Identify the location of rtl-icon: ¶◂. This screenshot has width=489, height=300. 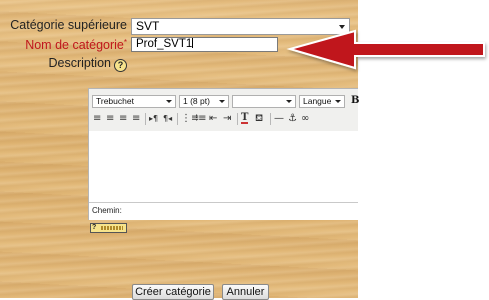
(167, 119).